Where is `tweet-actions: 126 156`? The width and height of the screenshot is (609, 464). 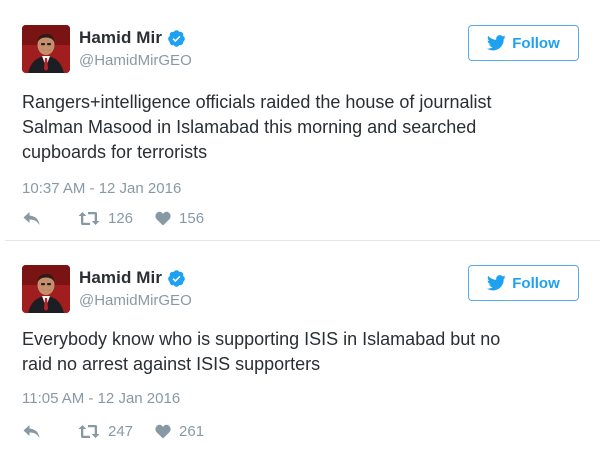 tweet-actions: 126 156 is located at coordinates (113, 218).